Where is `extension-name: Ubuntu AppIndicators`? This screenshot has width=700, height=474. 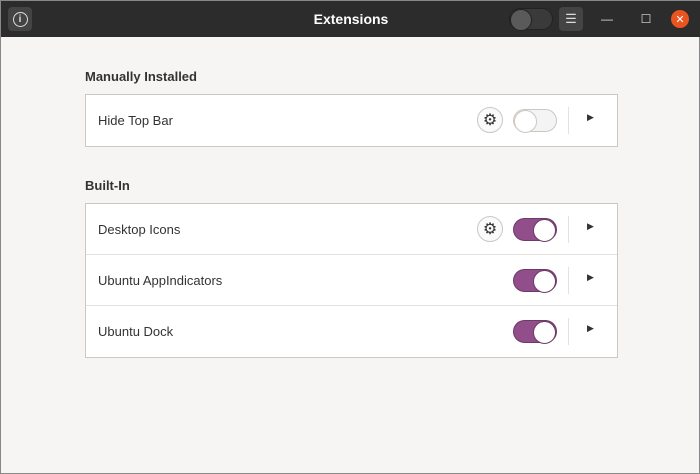
extension-name: Ubuntu AppIndicators is located at coordinates (160, 280).